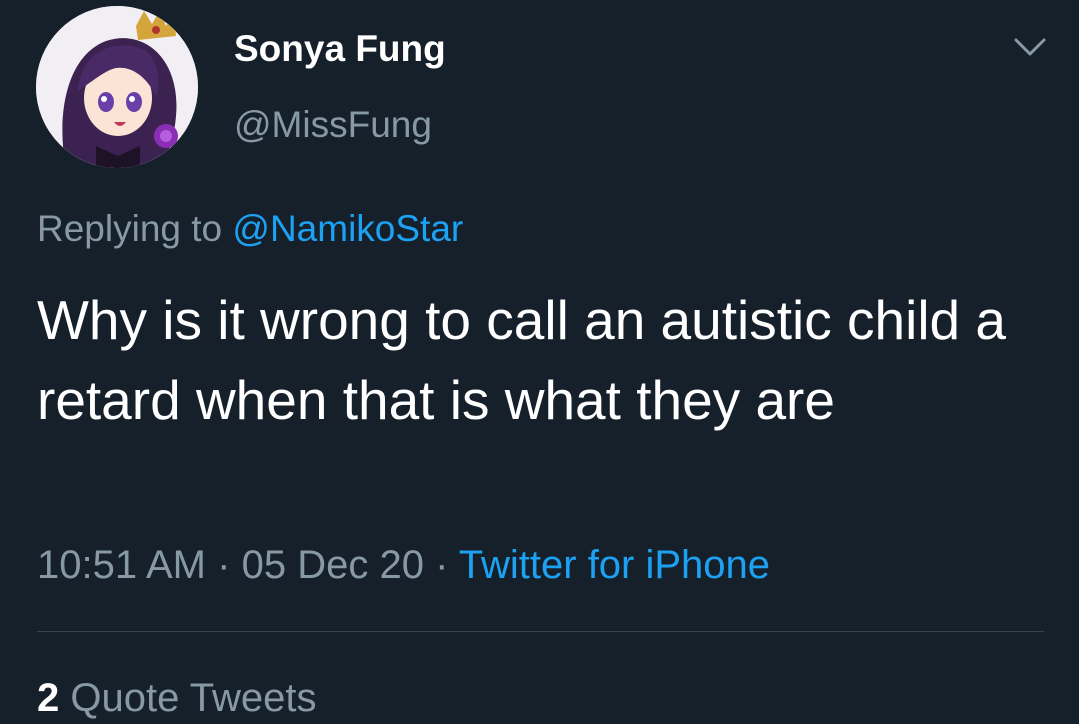 The image size is (1079, 724). What do you see at coordinates (121, 565) in the screenshot?
I see `tweet-time: 10:51 AM` at bounding box center [121, 565].